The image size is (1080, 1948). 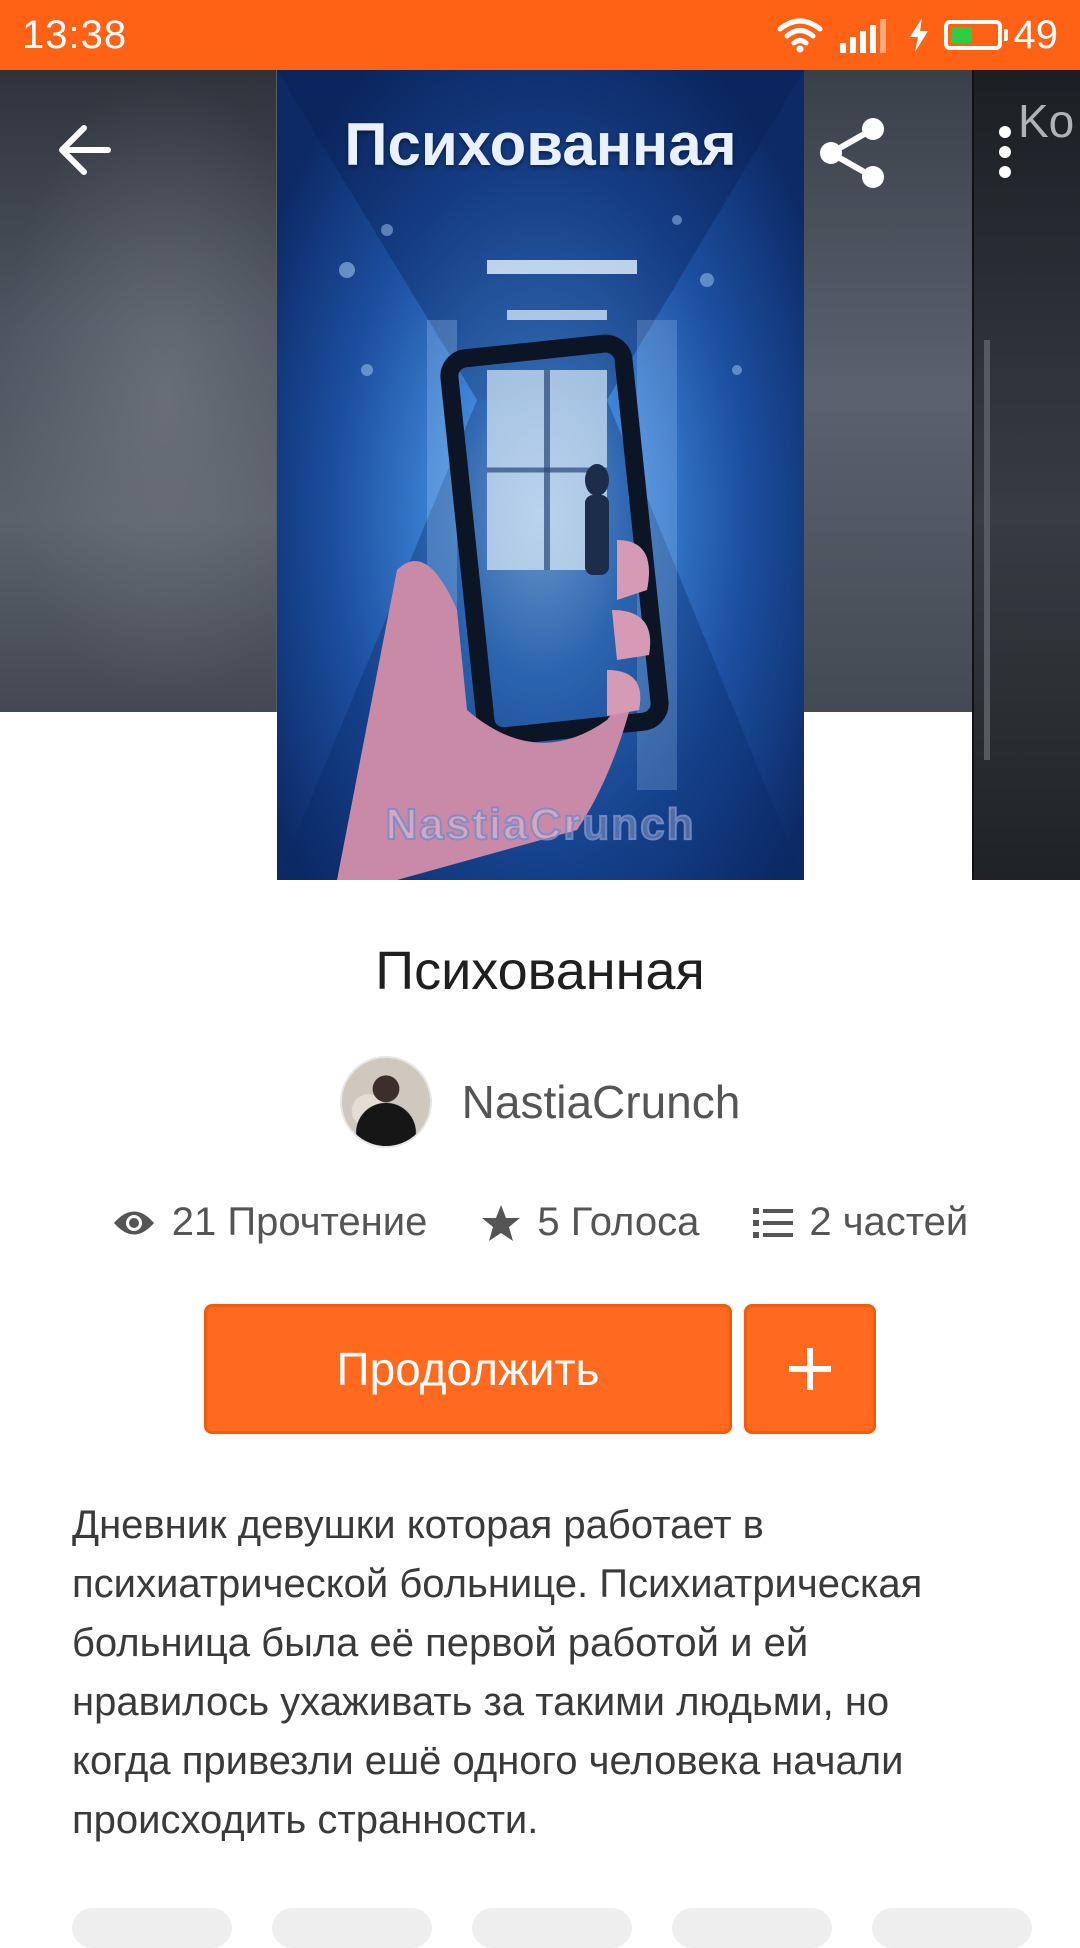 I want to click on back-button, so click(x=84, y=150).